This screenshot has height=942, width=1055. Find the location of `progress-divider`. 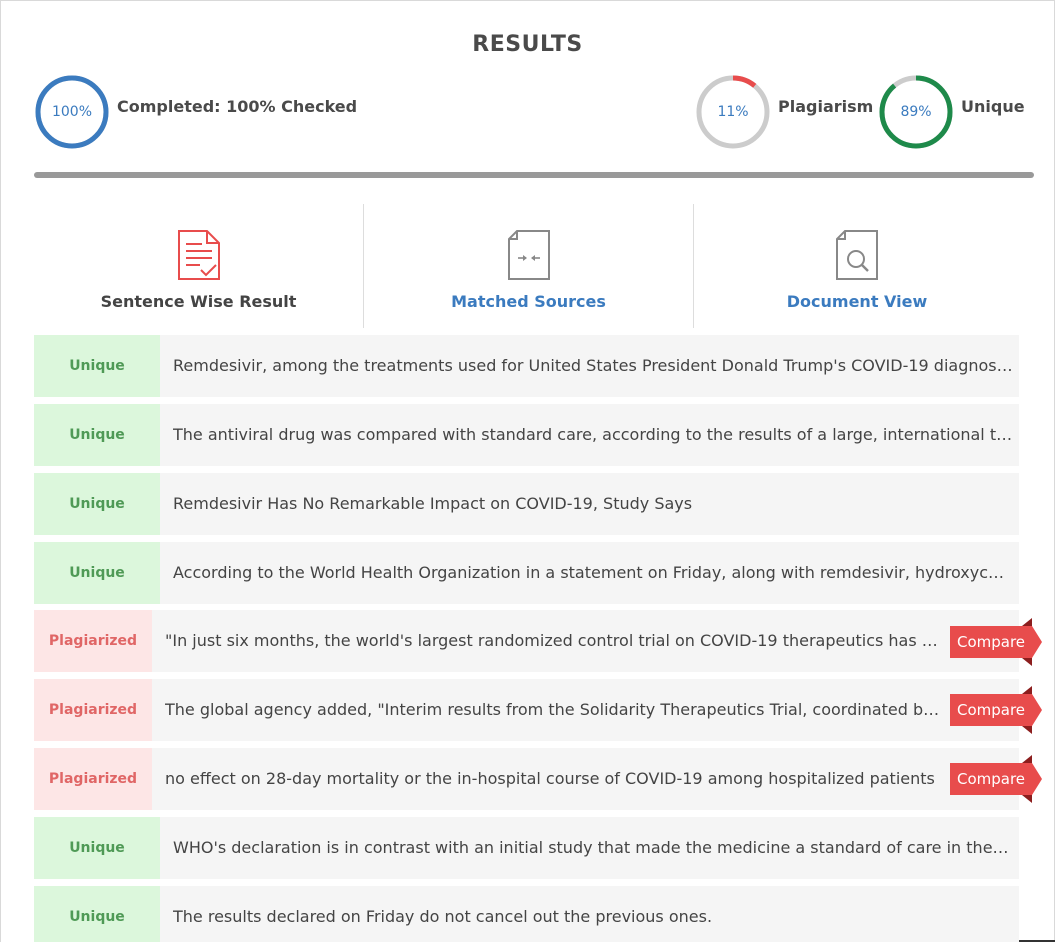

progress-divider is located at coordinates (534, 175).